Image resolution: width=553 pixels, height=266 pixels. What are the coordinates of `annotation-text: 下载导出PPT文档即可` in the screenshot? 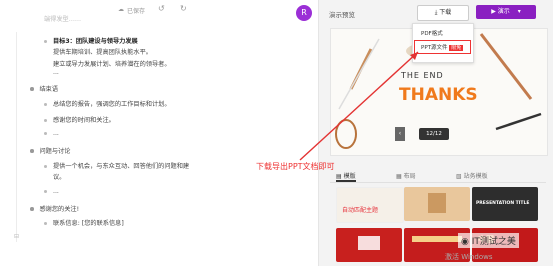 It's located at (295, 166).